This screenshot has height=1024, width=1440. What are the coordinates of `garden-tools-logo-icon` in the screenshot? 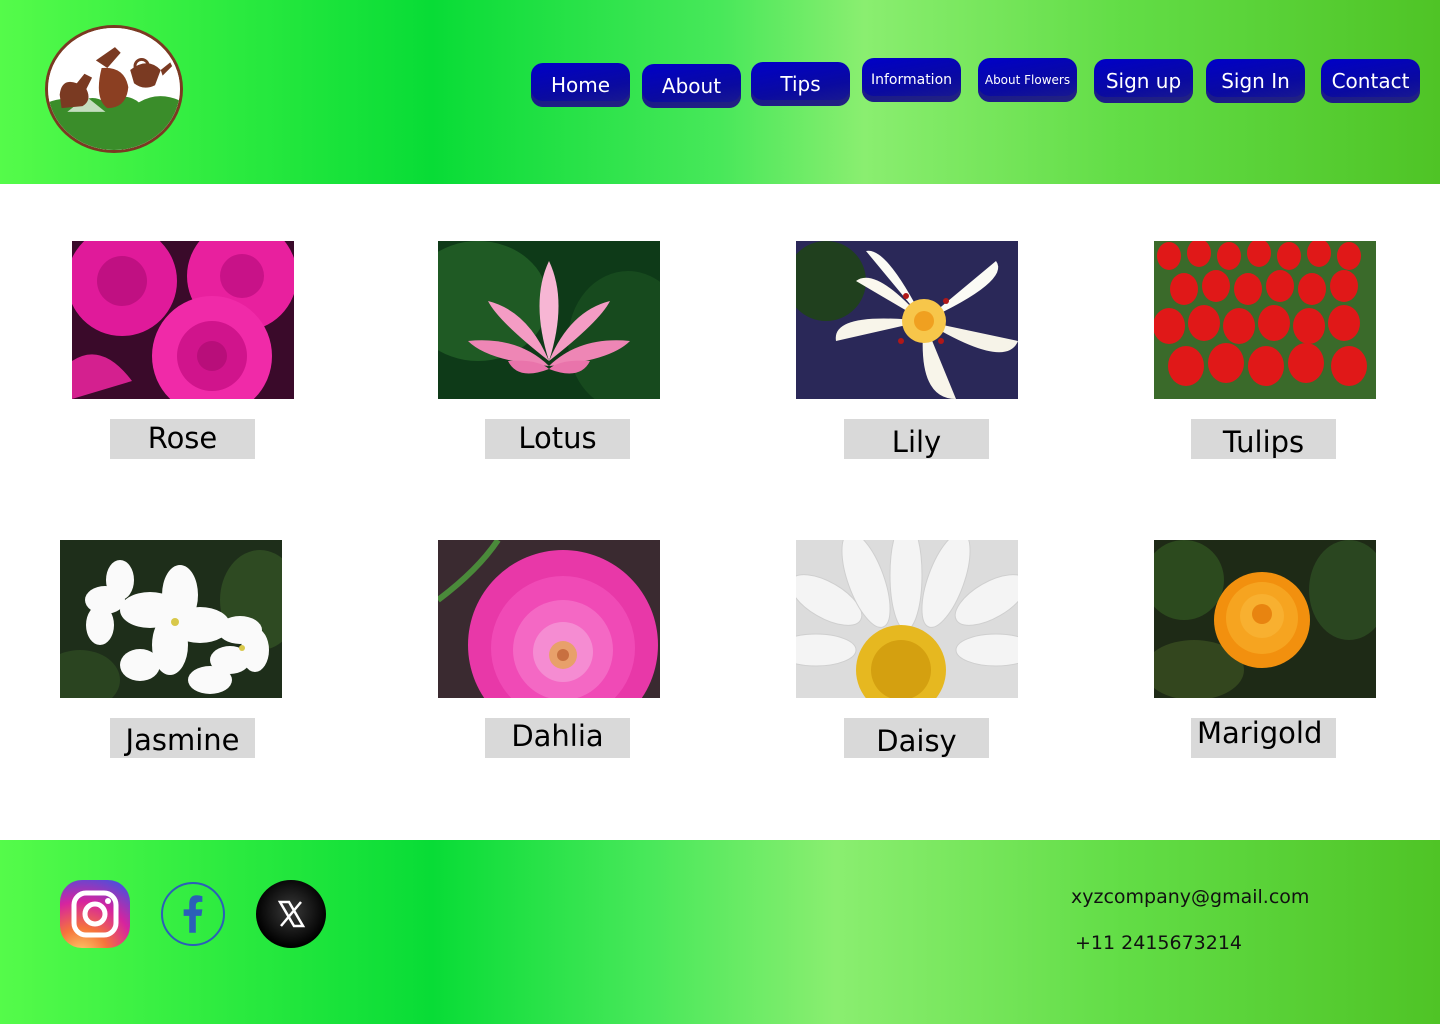 It's located at (114, 89).